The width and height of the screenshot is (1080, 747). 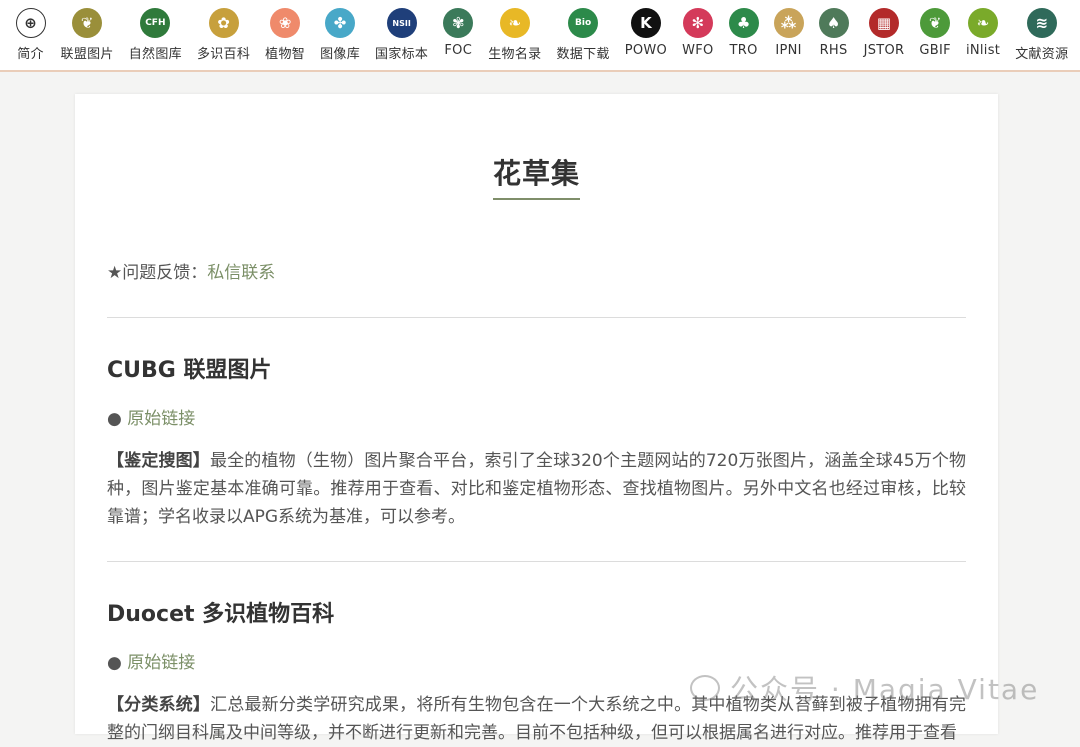 What do you see at coordinates (189, 370) in the screenshot?
I see `section-title: CUBG 联盟图片` at bounding box center [189, 370].